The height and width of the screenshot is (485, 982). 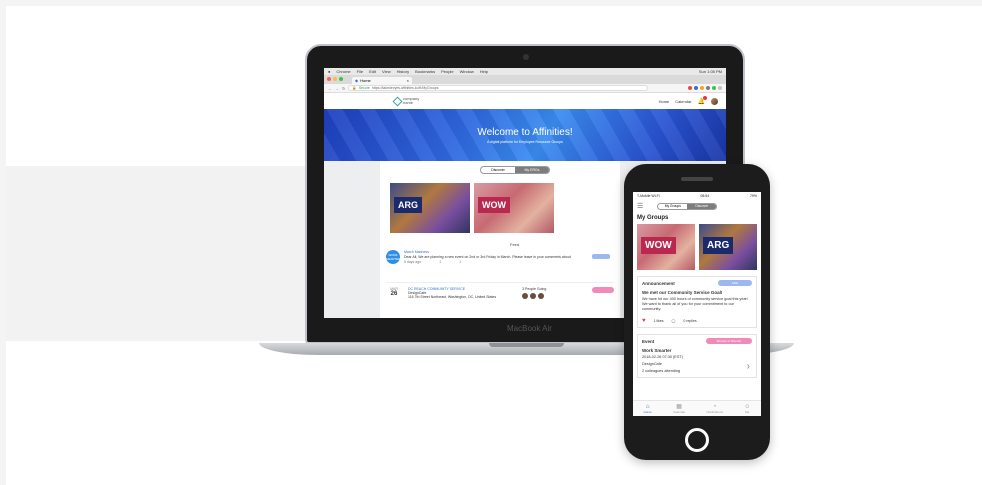 I want to click on announcement-reactions: ♥ 1 likes ◯ 0 replies, so click(x=697, y=321).